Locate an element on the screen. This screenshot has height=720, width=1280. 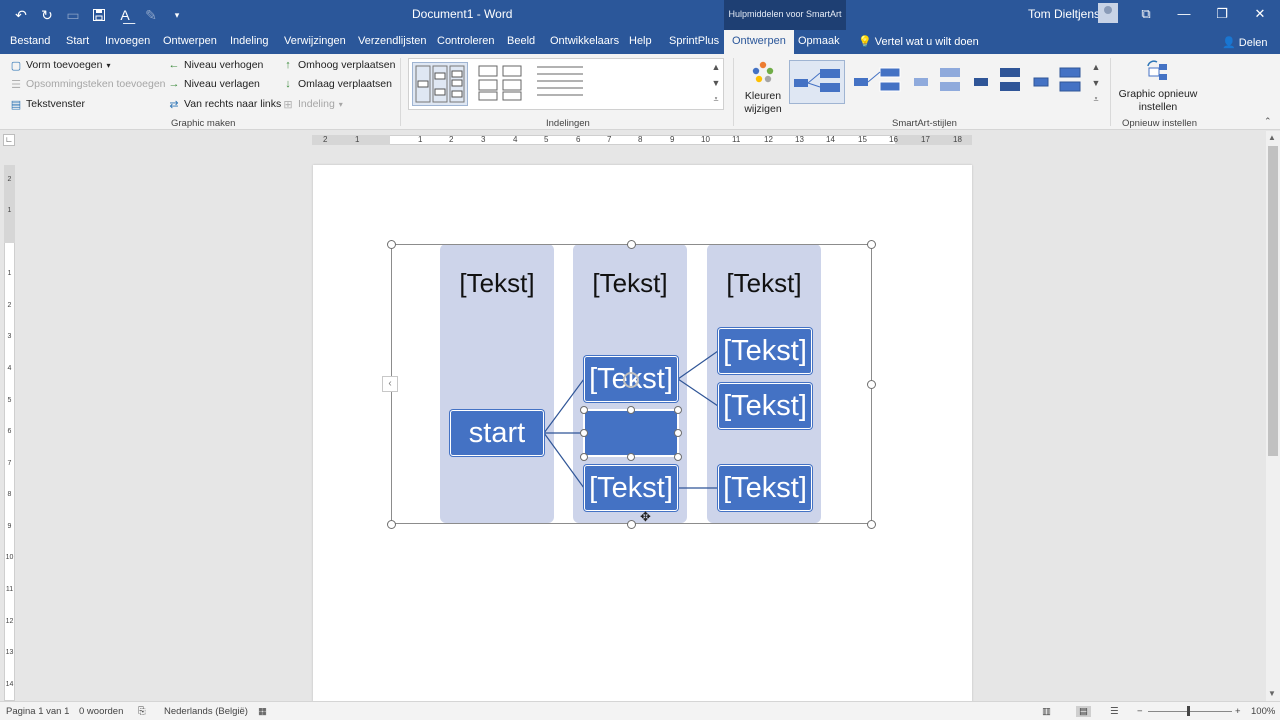
page-count: Pagina 1 van 1 is located at coordinates (37, 711).